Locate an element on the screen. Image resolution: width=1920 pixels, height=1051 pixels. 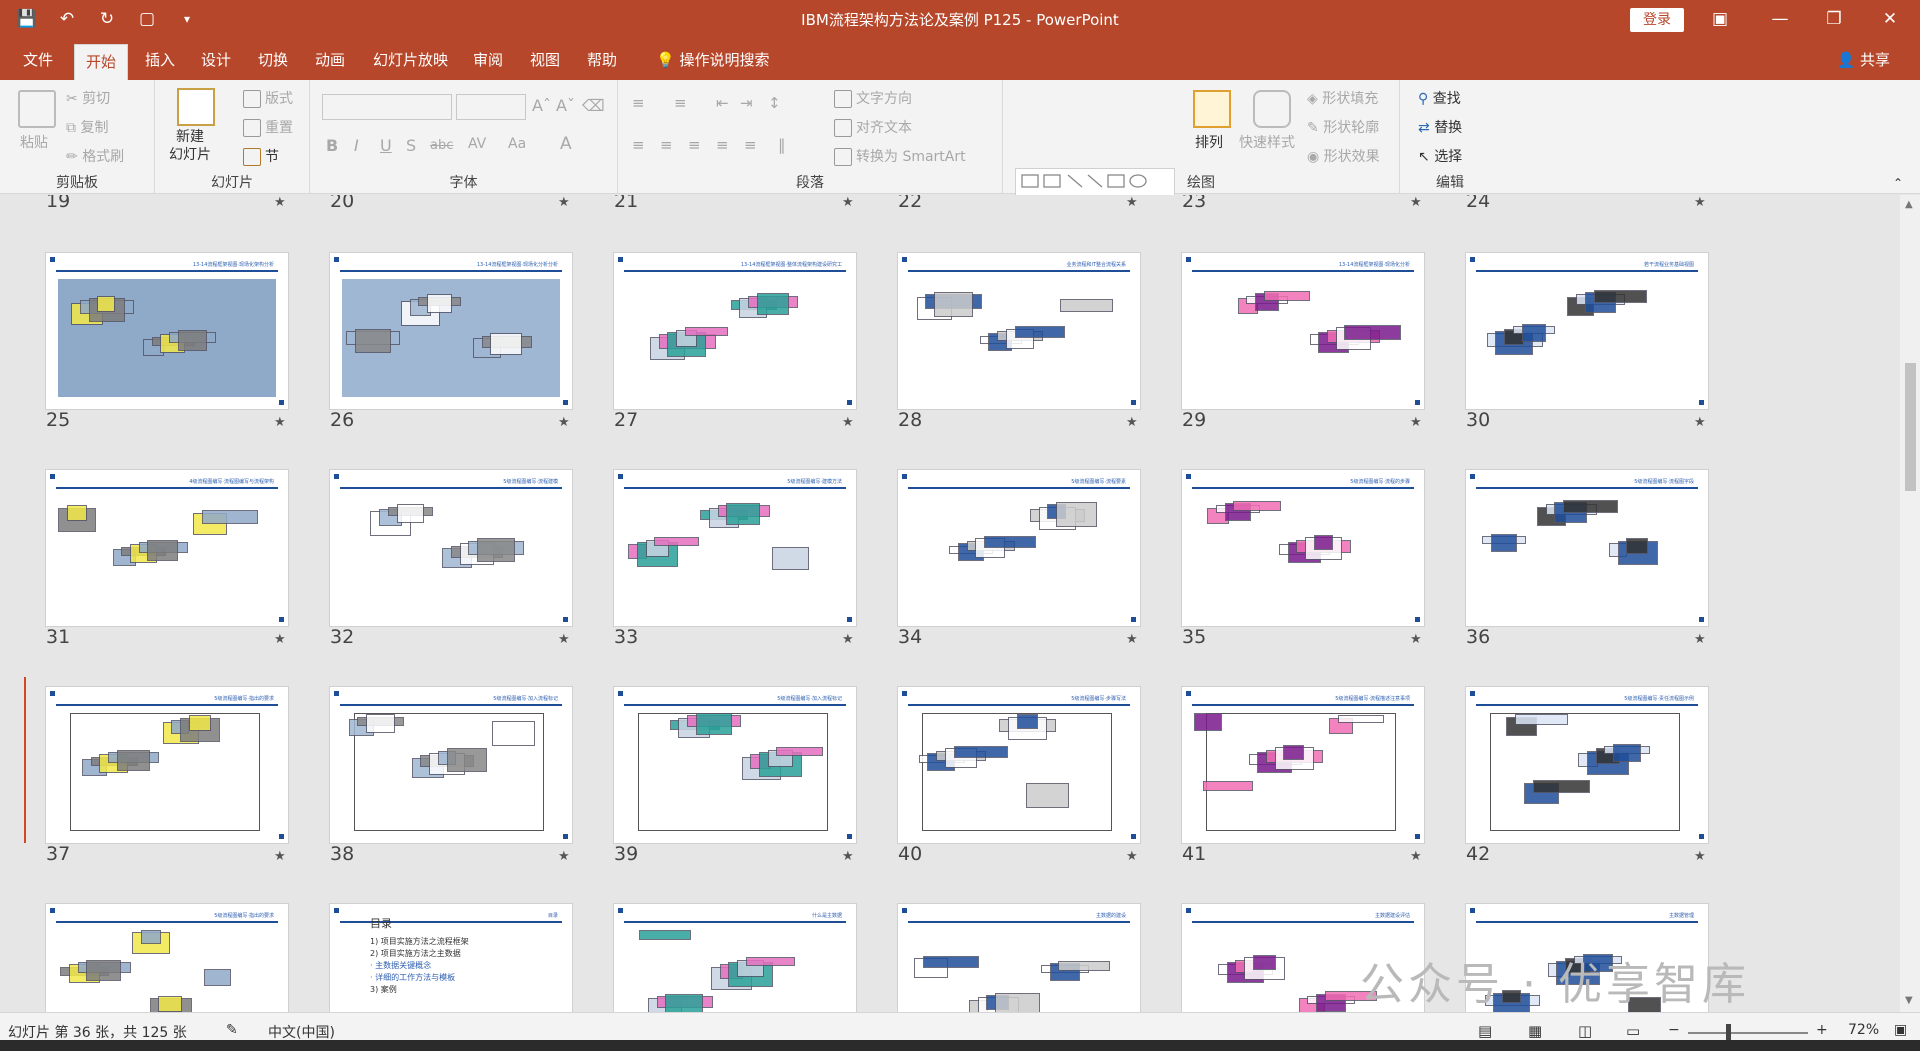
close-icon: ✕ is located at coordinates (1890, 19).